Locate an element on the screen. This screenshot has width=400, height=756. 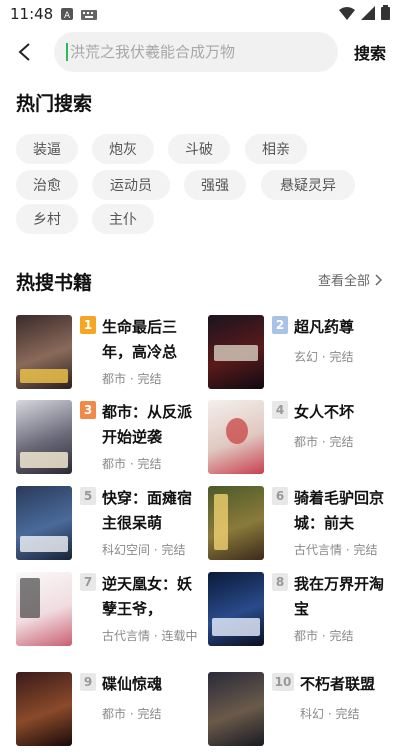
tag-item: 治愈 is located at coordinates (47, 185).